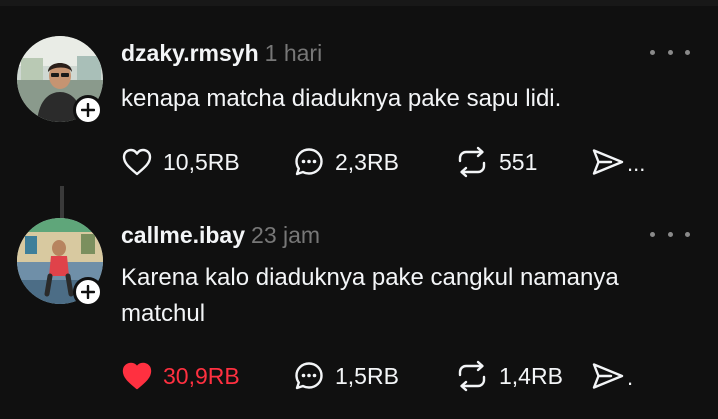 The width and height of the screenshot is (718, 419). I want to click on timestamp: 1 hari, so click(293, 53).